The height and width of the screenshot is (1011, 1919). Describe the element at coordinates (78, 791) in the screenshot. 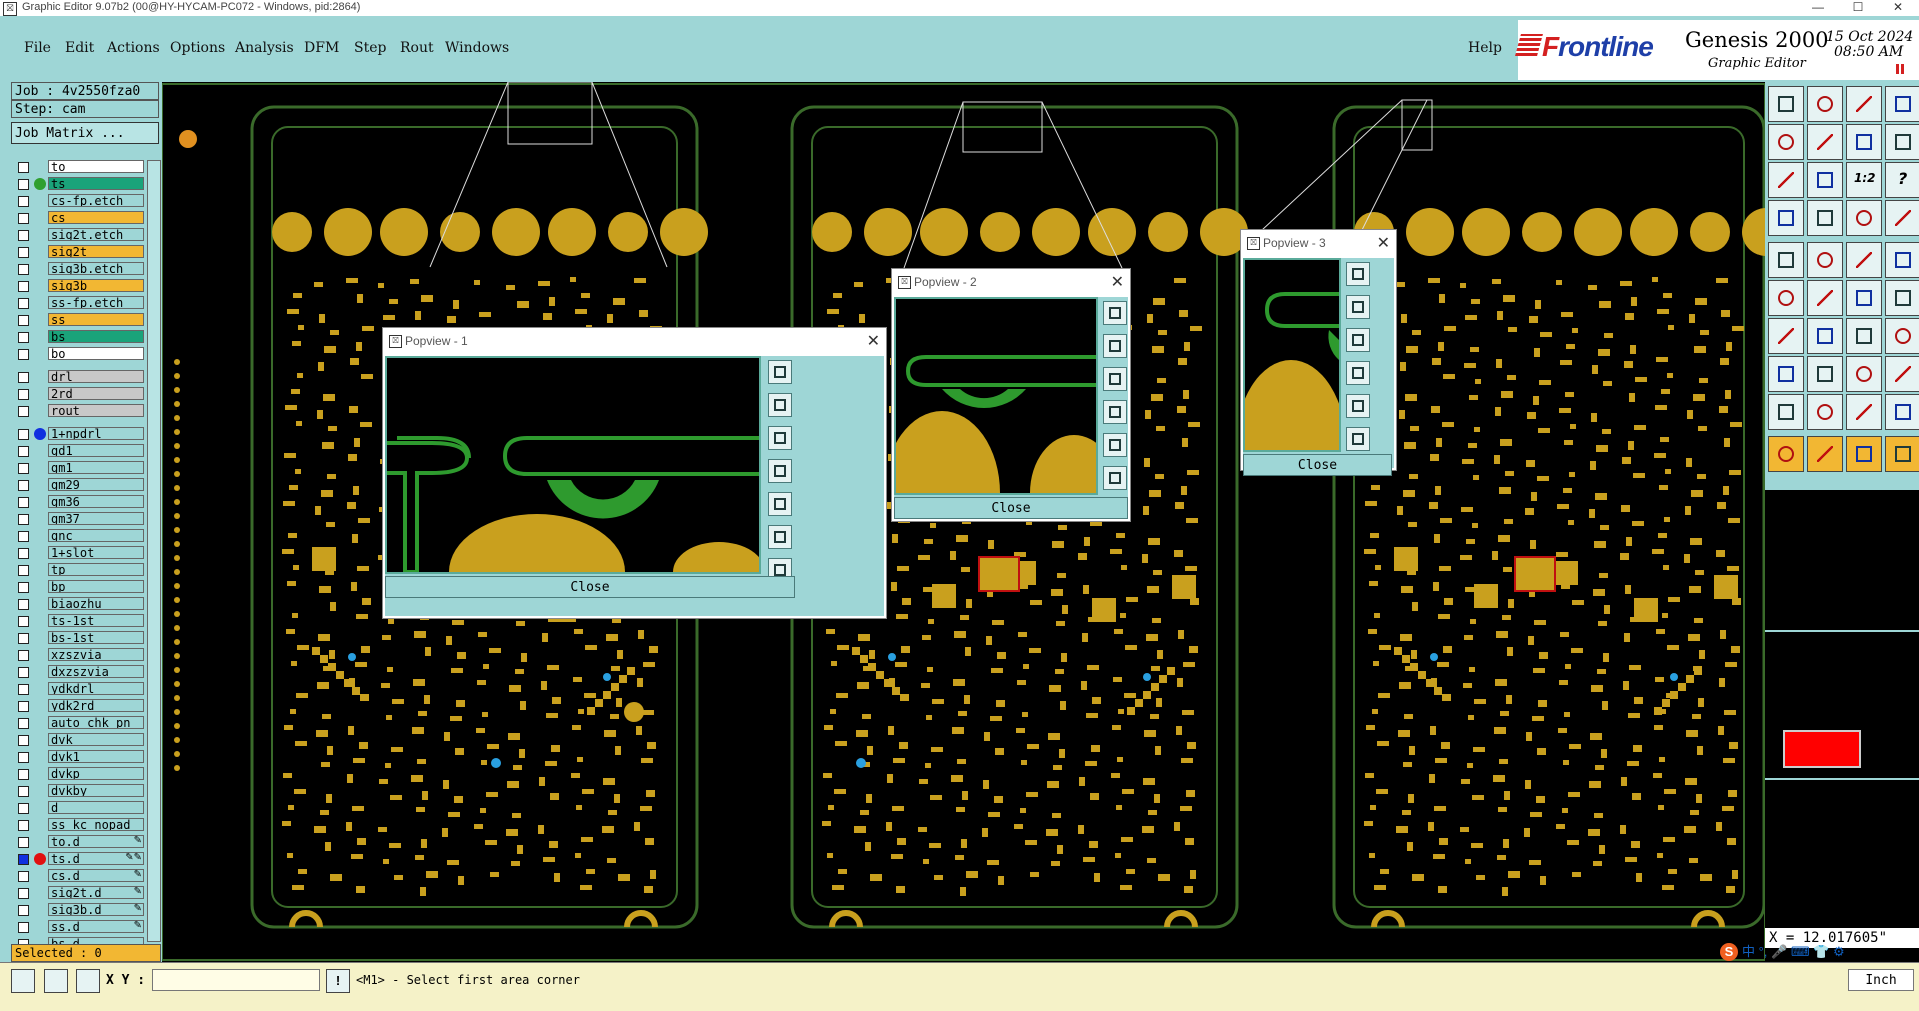

I see `layer-row-dvkby: dvkby` at that location.